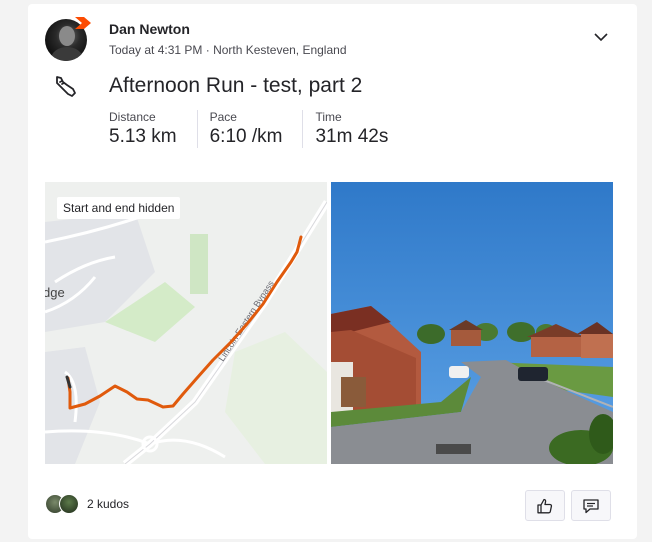  I want to click on stat-label: Distance, so click(132, 117).